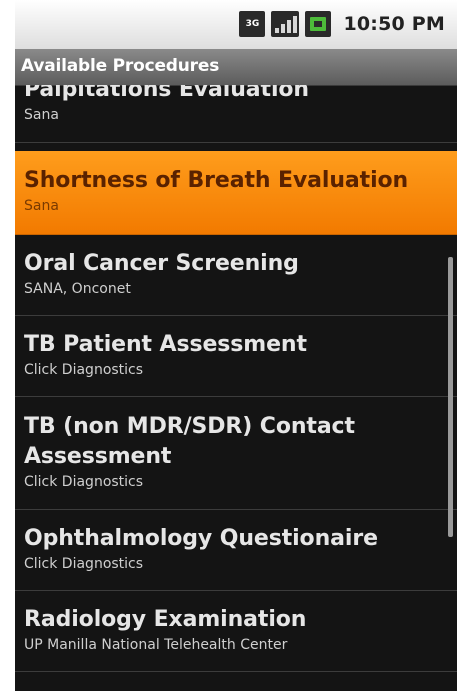 Image resolution: width=465 pixels, height=691 pixels. I want to click on list-item-tb-patient-assessment: TB Patient Assessment Click Diagnostics, so click(236, 357).